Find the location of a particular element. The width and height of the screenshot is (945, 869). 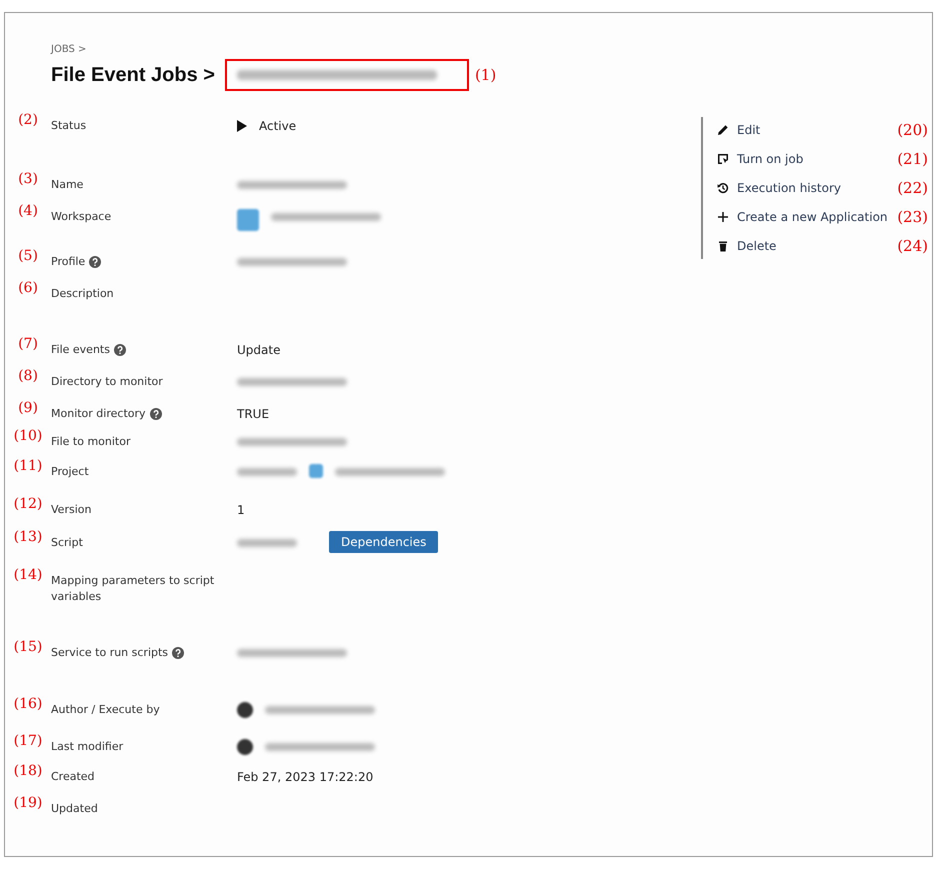

annotation-number: (15) is located at coordinates (28, 648).